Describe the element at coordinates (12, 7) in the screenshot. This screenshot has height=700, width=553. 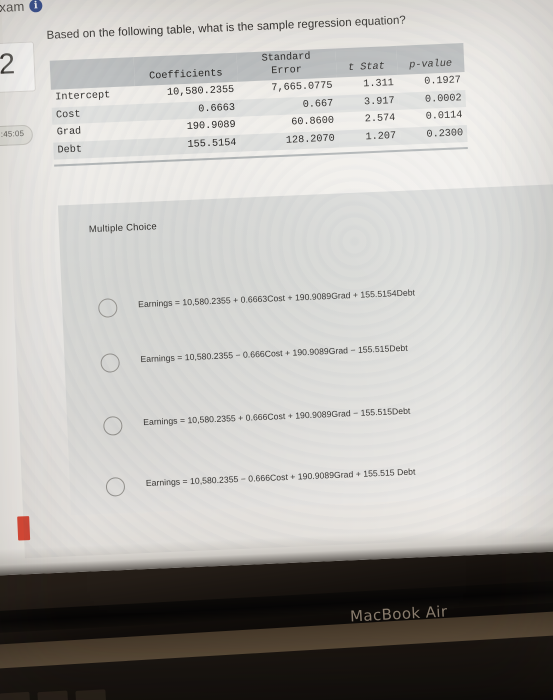
I see `exam-title: xam` at that location.